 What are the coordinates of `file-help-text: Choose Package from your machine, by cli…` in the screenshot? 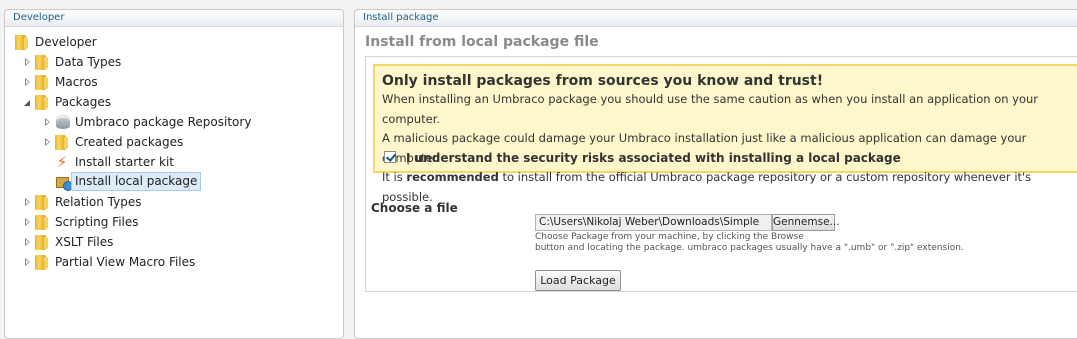 It's located at (795, 243).